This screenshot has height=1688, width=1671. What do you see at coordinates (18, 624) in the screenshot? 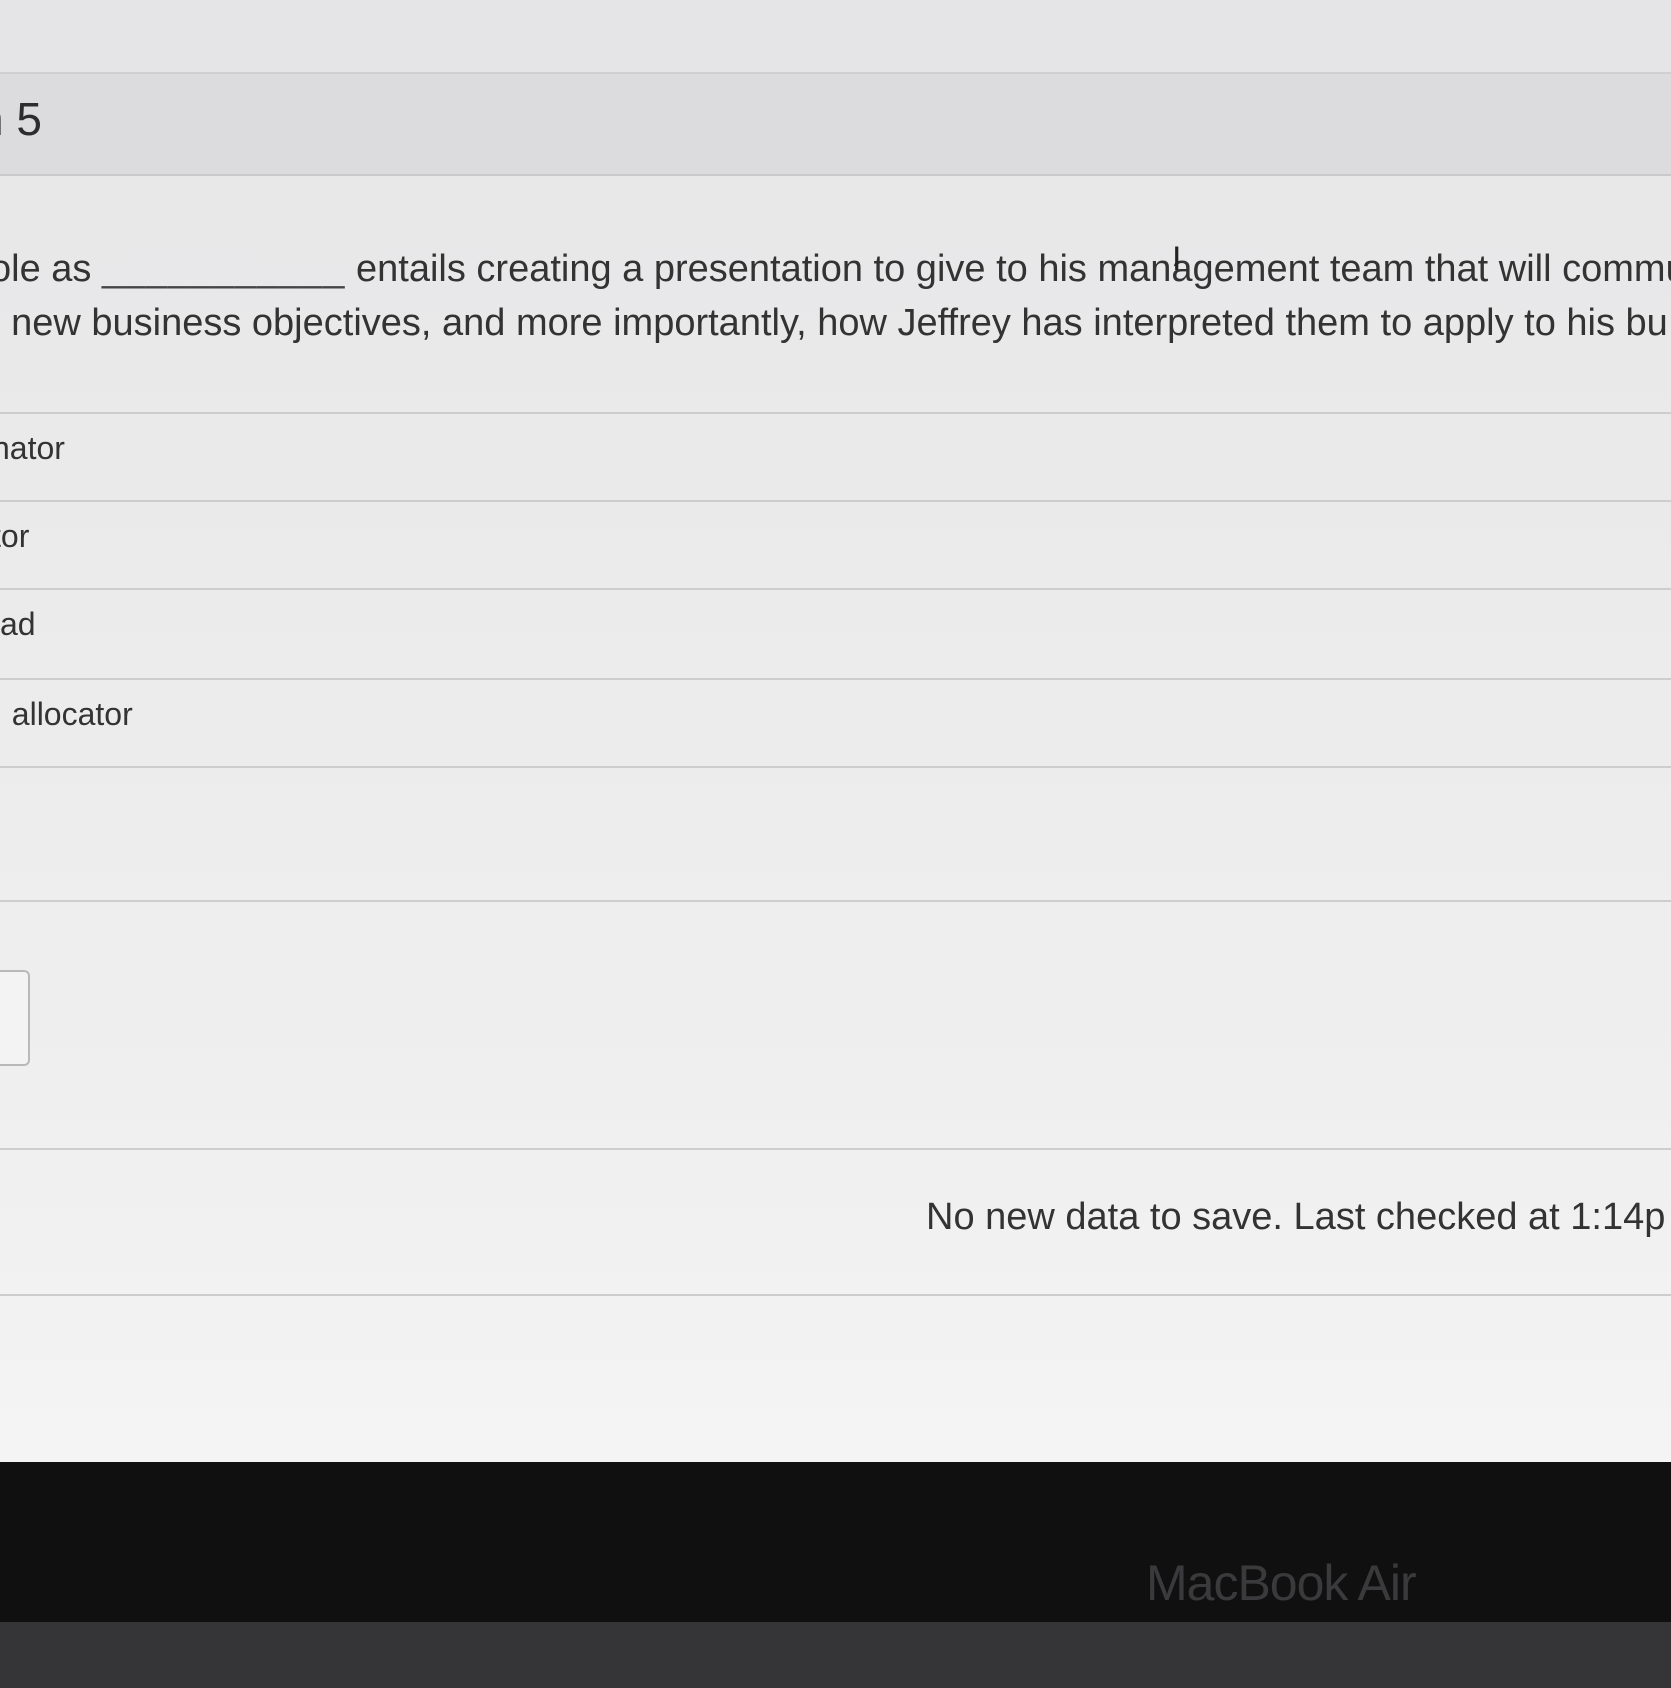
I see `answer-option-label: ad` at bounding box center [18, 624].